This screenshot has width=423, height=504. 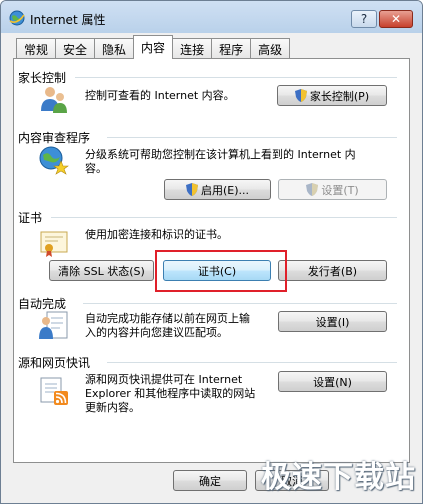 I want to click on window-title: Internet 属性, so click(x=68, y=20).